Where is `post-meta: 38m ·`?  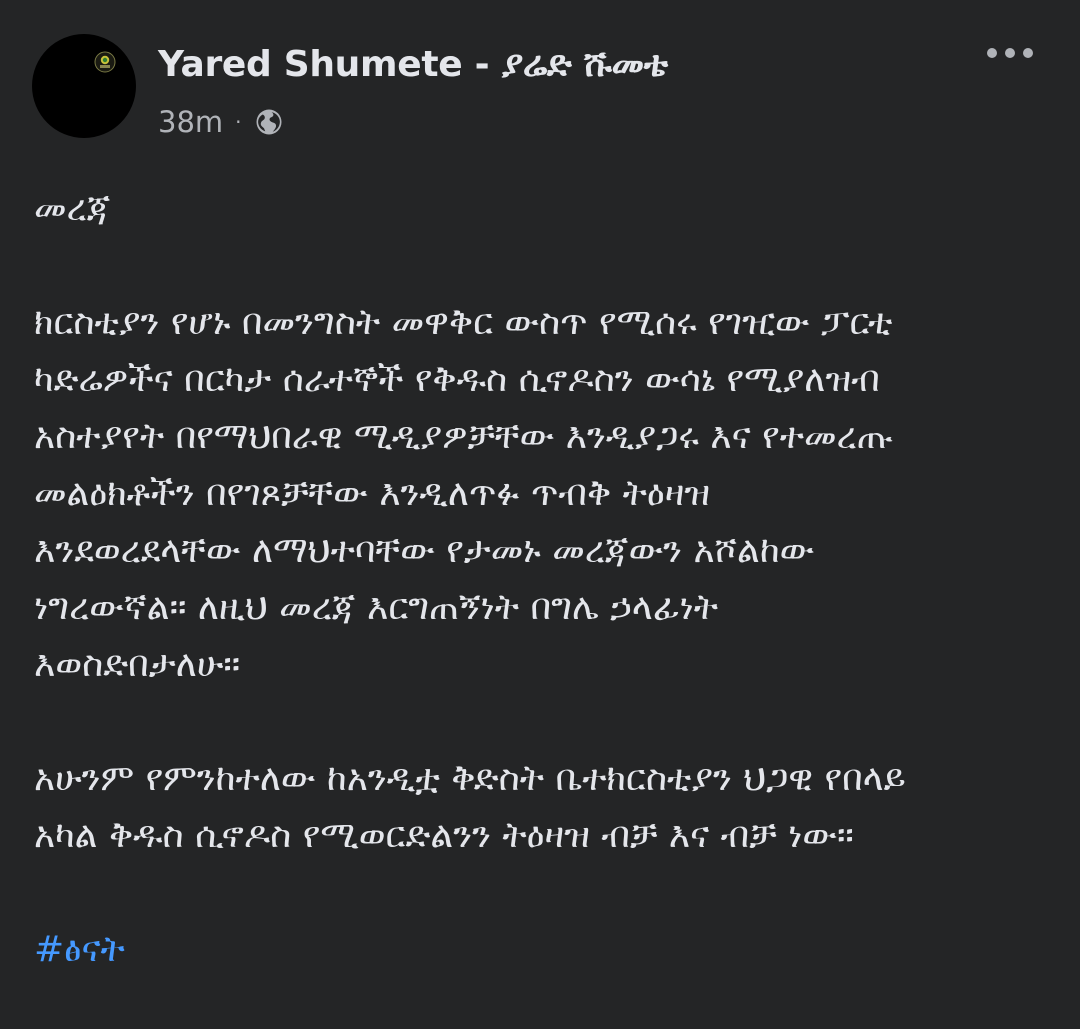 post-meta: 38m · is located at coordinates (221, 122).